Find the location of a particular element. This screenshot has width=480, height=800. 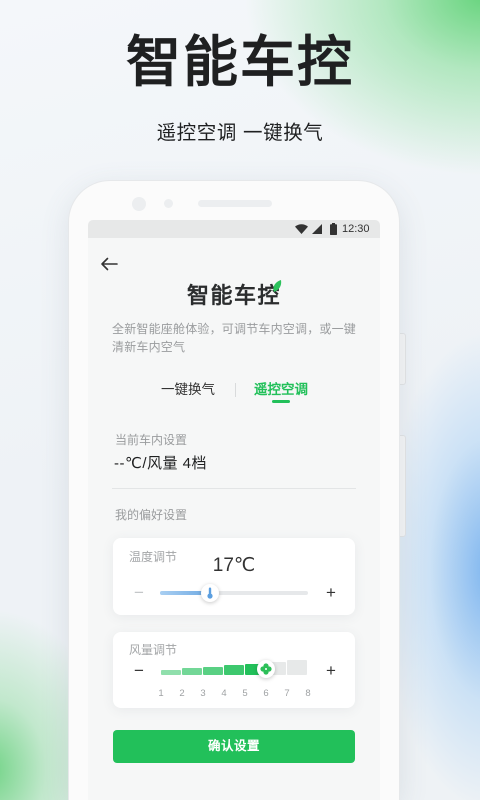

fan-level-tick: 5 is located at coordinates (245, 693).